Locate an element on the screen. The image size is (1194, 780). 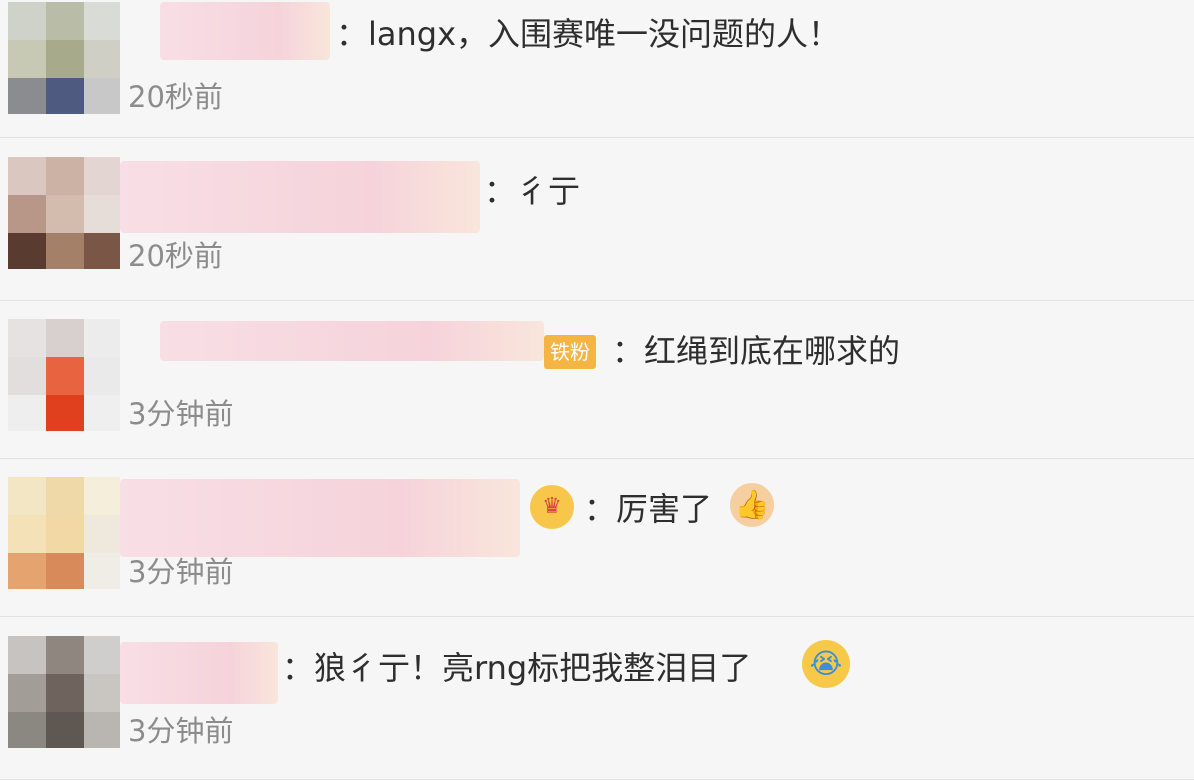
crown-icon: ♛ is located at coordinates (552, 507).